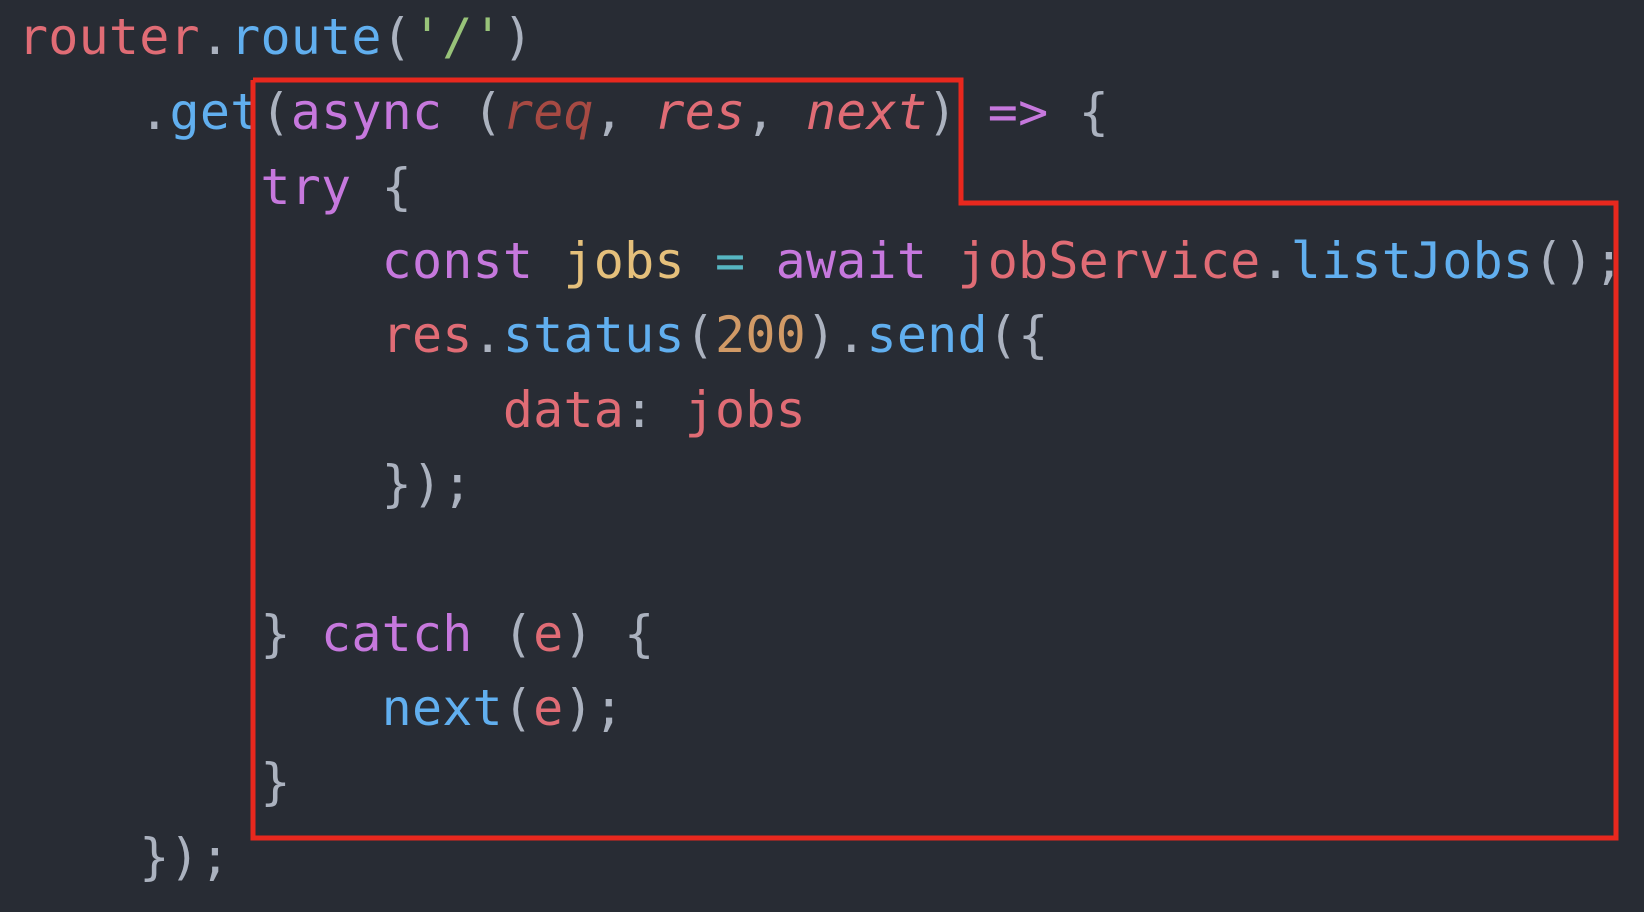 The width and height of the screenshot is (1644, 912). What do you see at coordinates (412, 410) in the screenshot?
I see `code-line: data: jobs` at bounding box center [412, 410].